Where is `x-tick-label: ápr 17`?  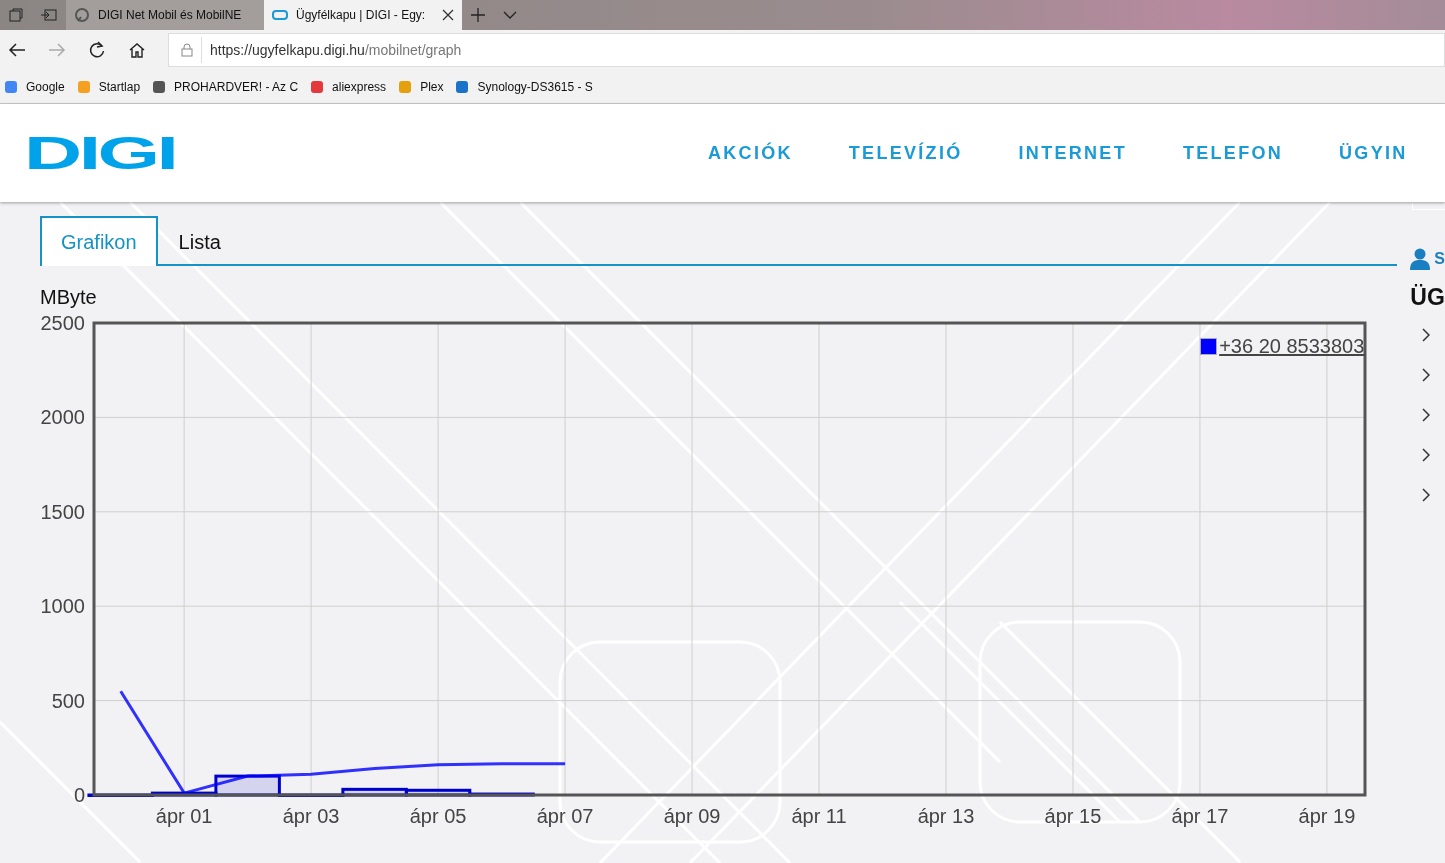
x-tick-label: ápr 17 is located at coordinates (1200, 816).